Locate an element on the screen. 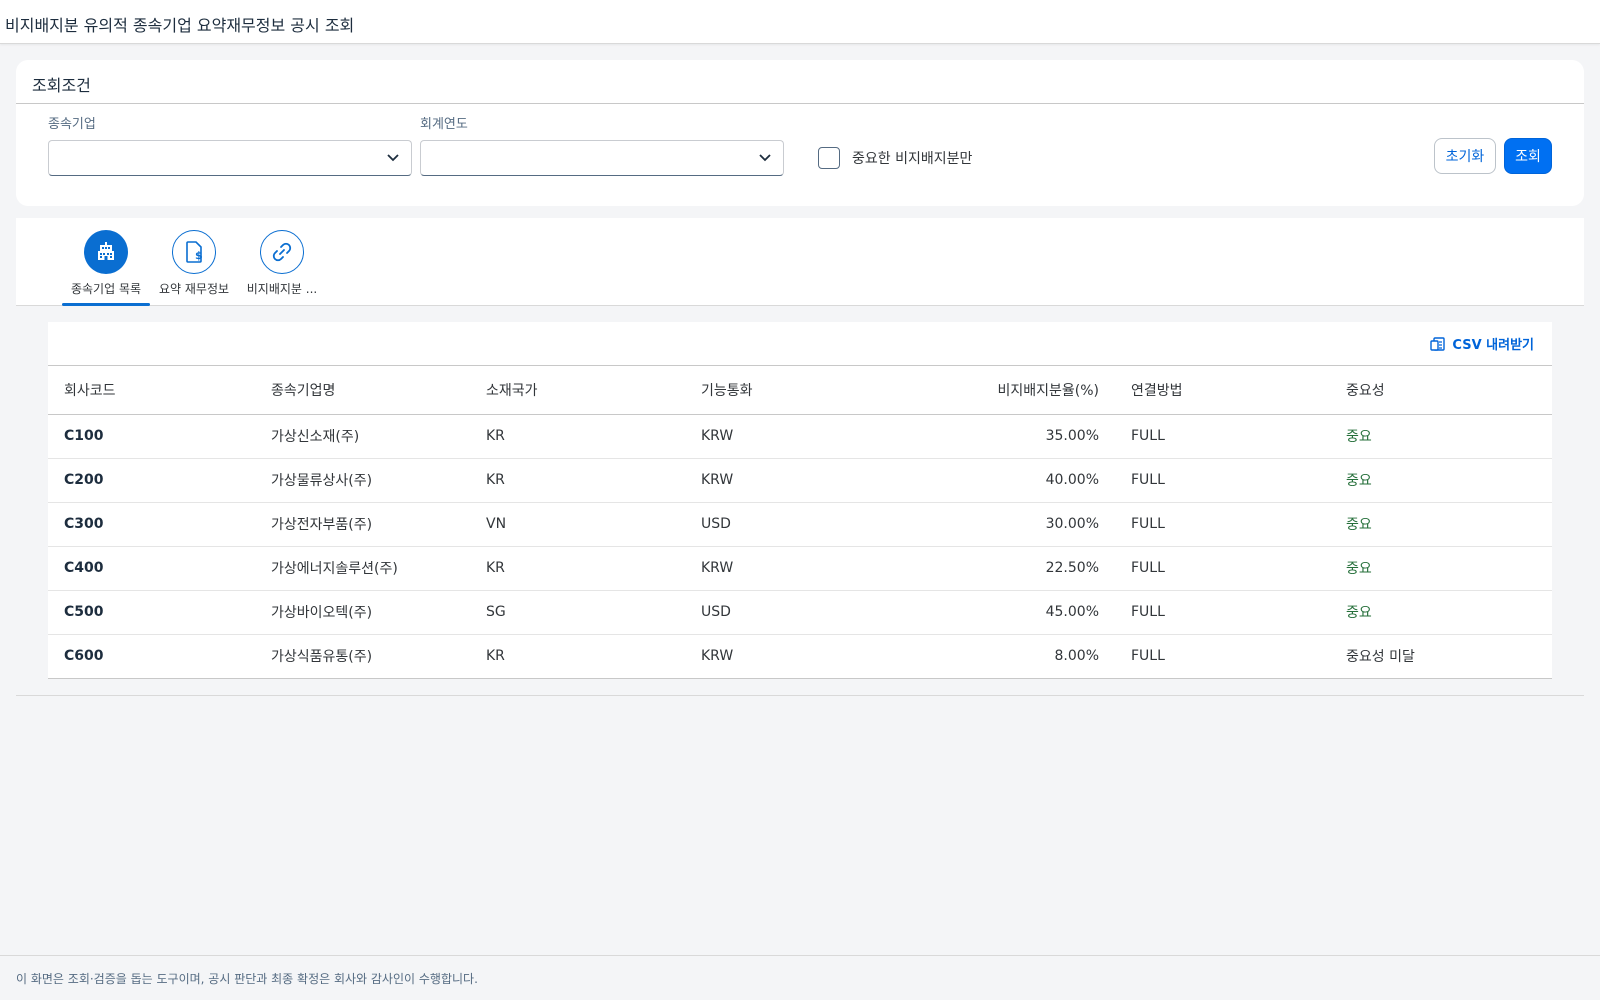  cell-country: SG is located at coordinates (577, 612).